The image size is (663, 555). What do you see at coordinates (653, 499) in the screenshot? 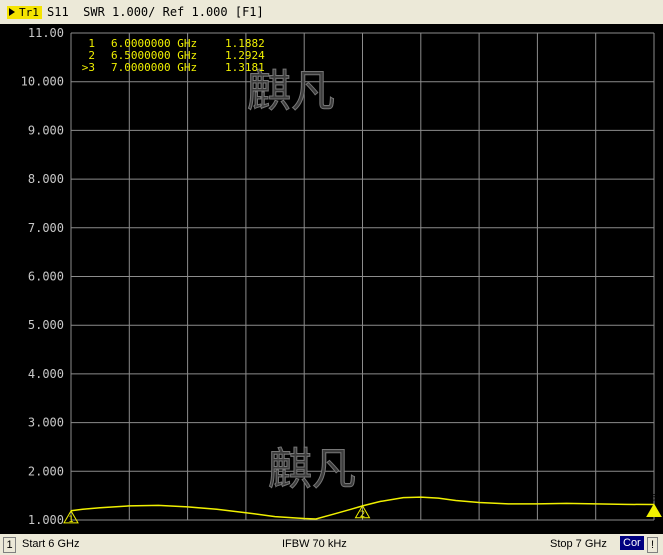
I see `marker-label: 3` at bounding box center [653, 499].